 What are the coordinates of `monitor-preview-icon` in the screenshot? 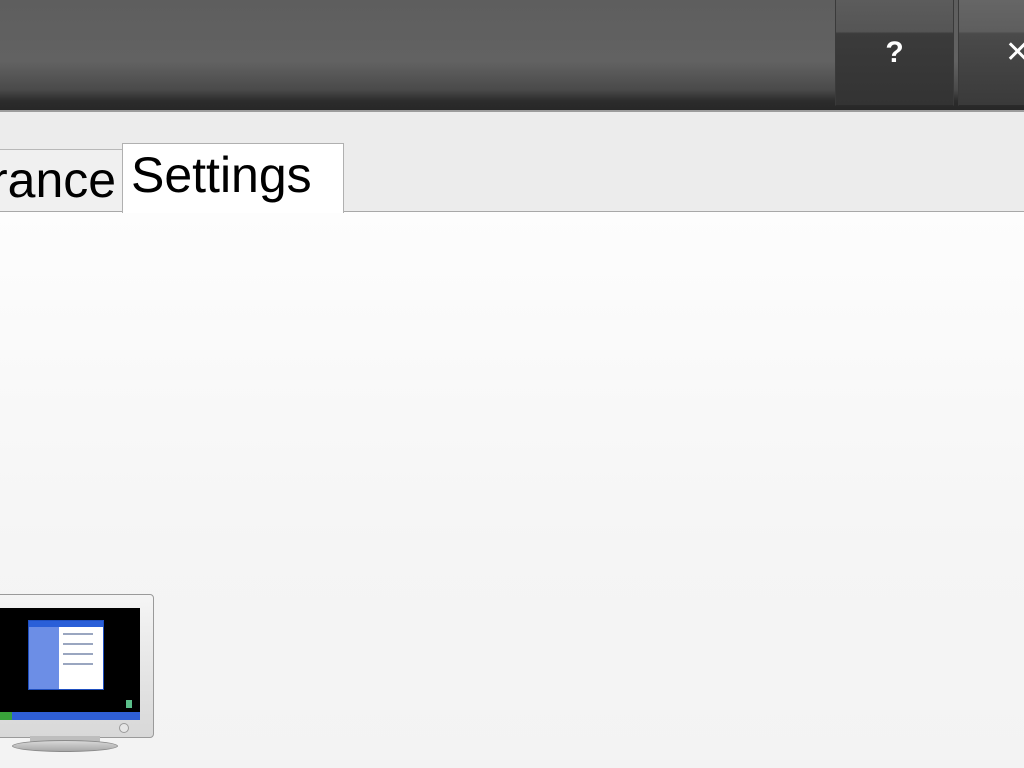 It's located at (77, 666).